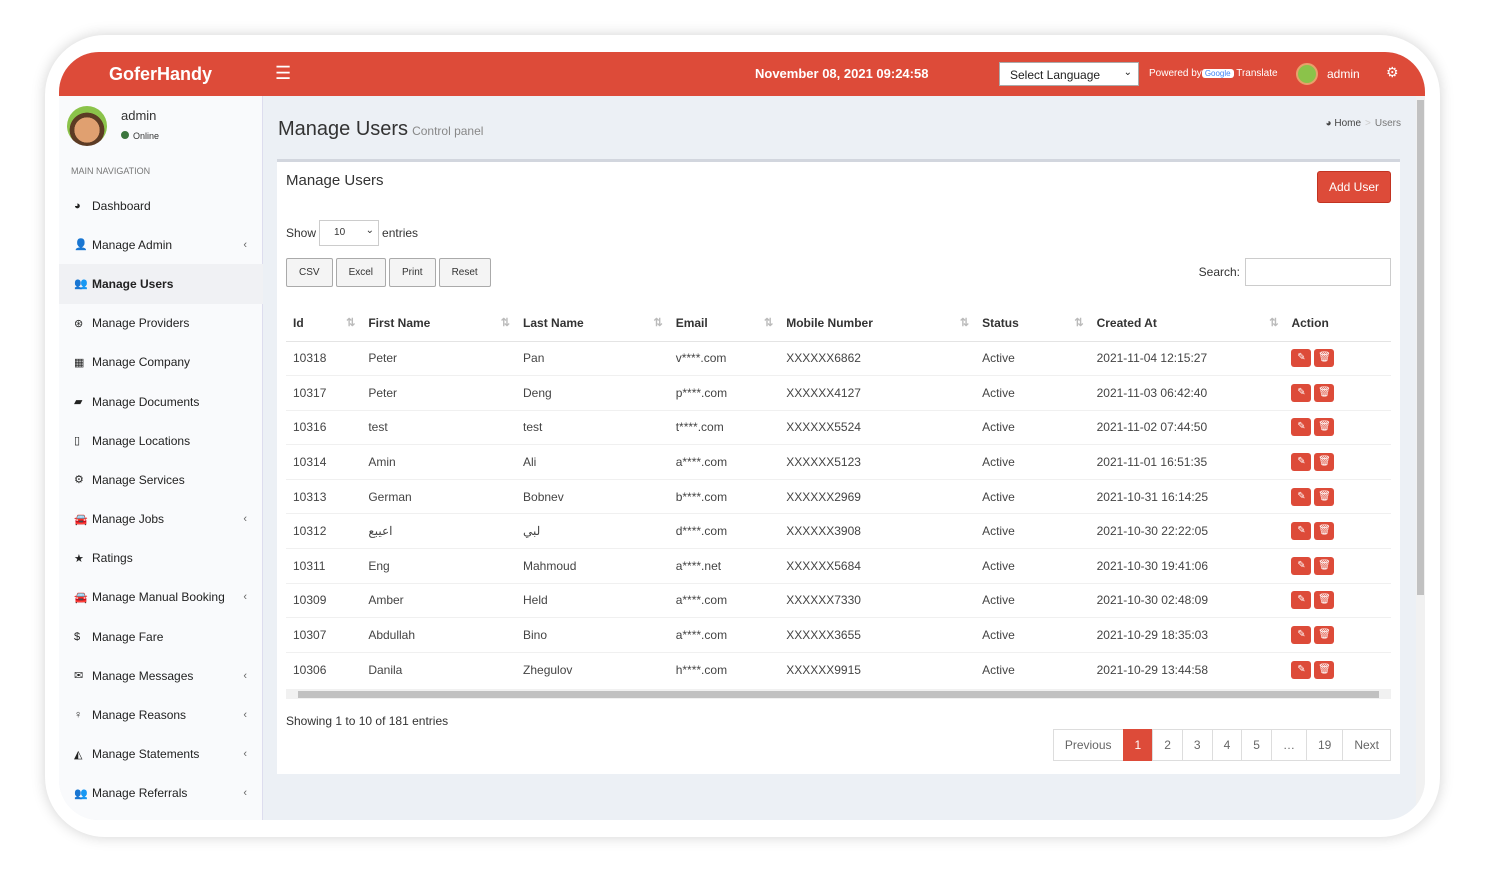 Image resolution: width=1486 pixels, height=872 pixels. Describe the element at coordinates (77, 205) in the screenshot. I see `dashboard-icon: ◕` at that location.